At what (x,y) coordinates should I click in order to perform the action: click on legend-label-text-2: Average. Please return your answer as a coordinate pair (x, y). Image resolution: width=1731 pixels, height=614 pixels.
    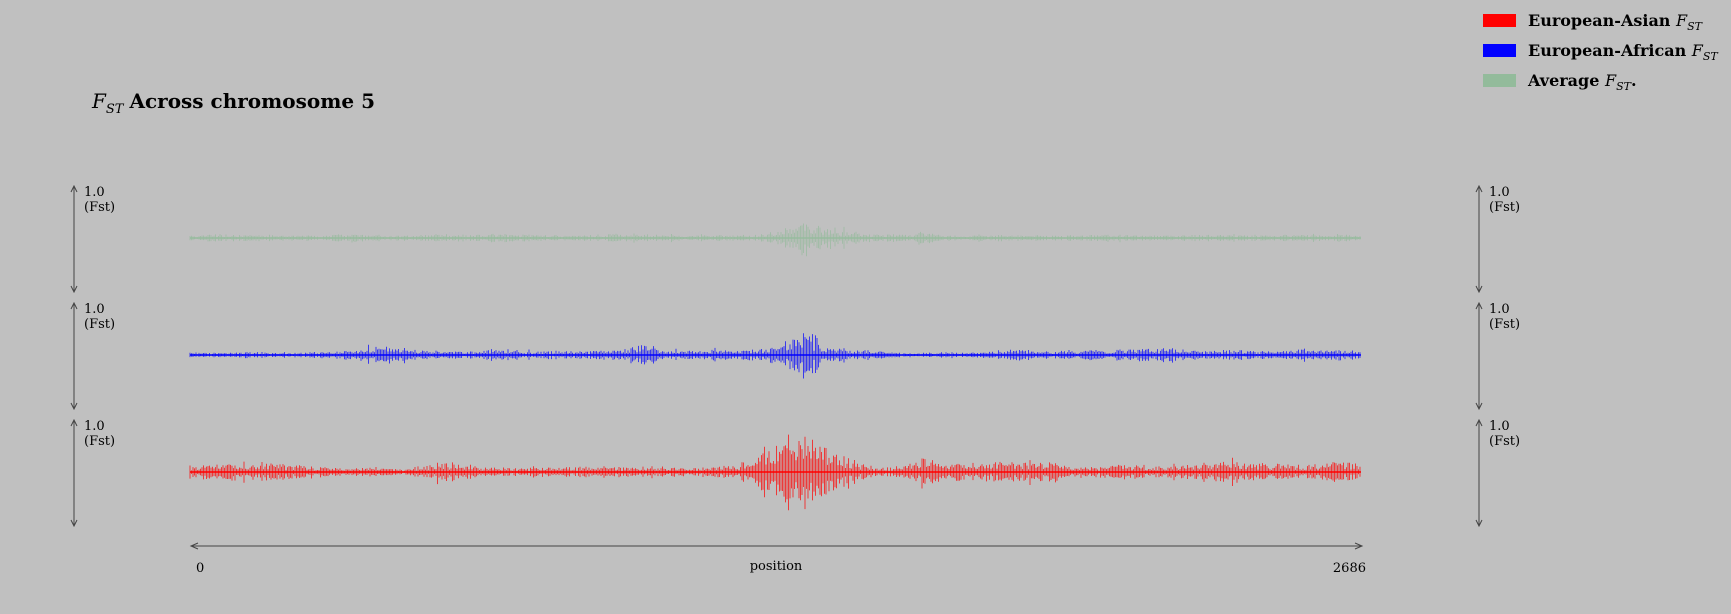
    Looking at the image, I should click on (1566, 80).